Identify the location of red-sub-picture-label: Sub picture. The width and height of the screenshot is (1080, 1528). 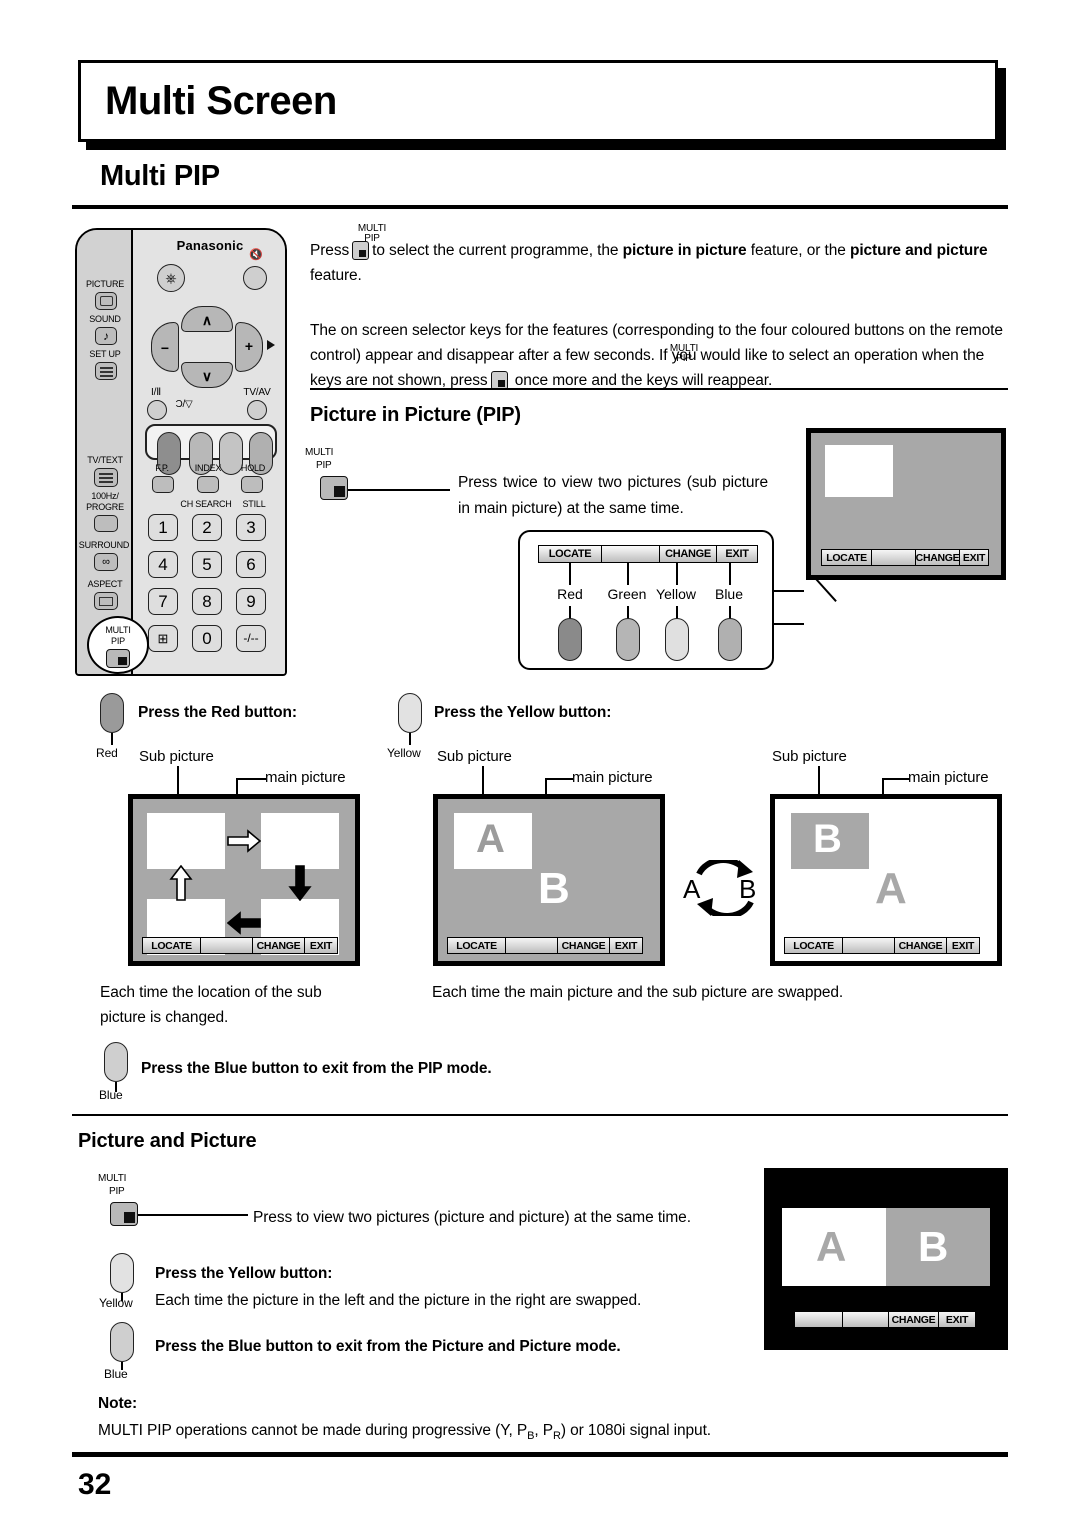
(176, 756).